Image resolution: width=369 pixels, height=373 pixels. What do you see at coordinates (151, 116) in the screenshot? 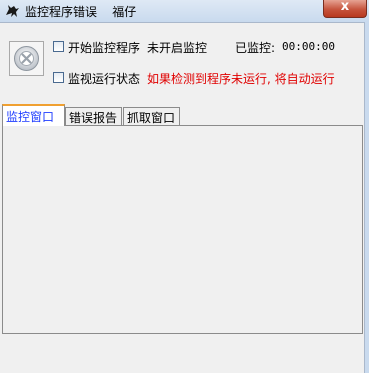
I see `tab-capture-window: 抓取窗口` at bounding box center [151, 116].